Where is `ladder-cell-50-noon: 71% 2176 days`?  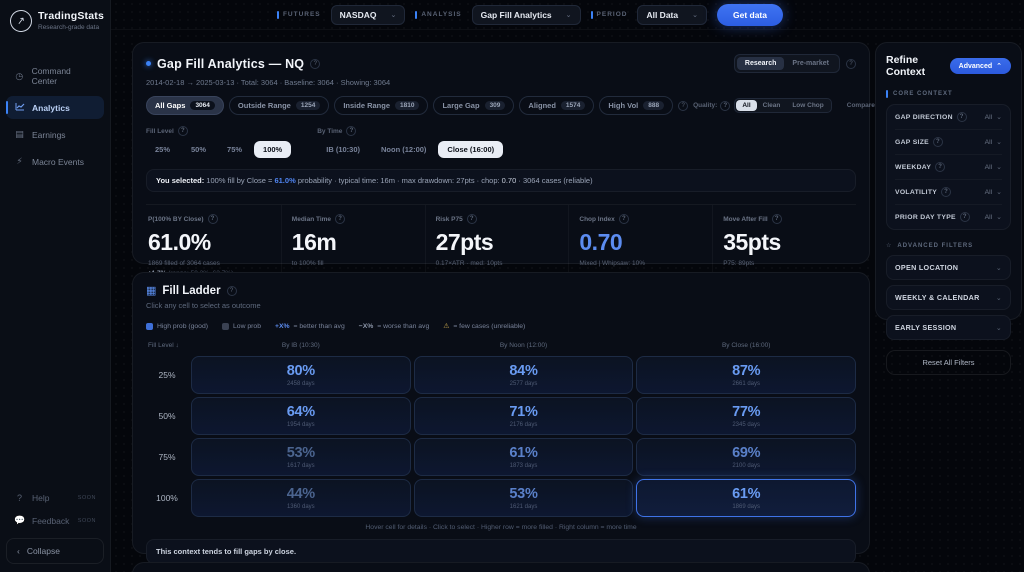
ladder-cell-50-noon: 71% 2176 days is located at coordinates (523, 416).